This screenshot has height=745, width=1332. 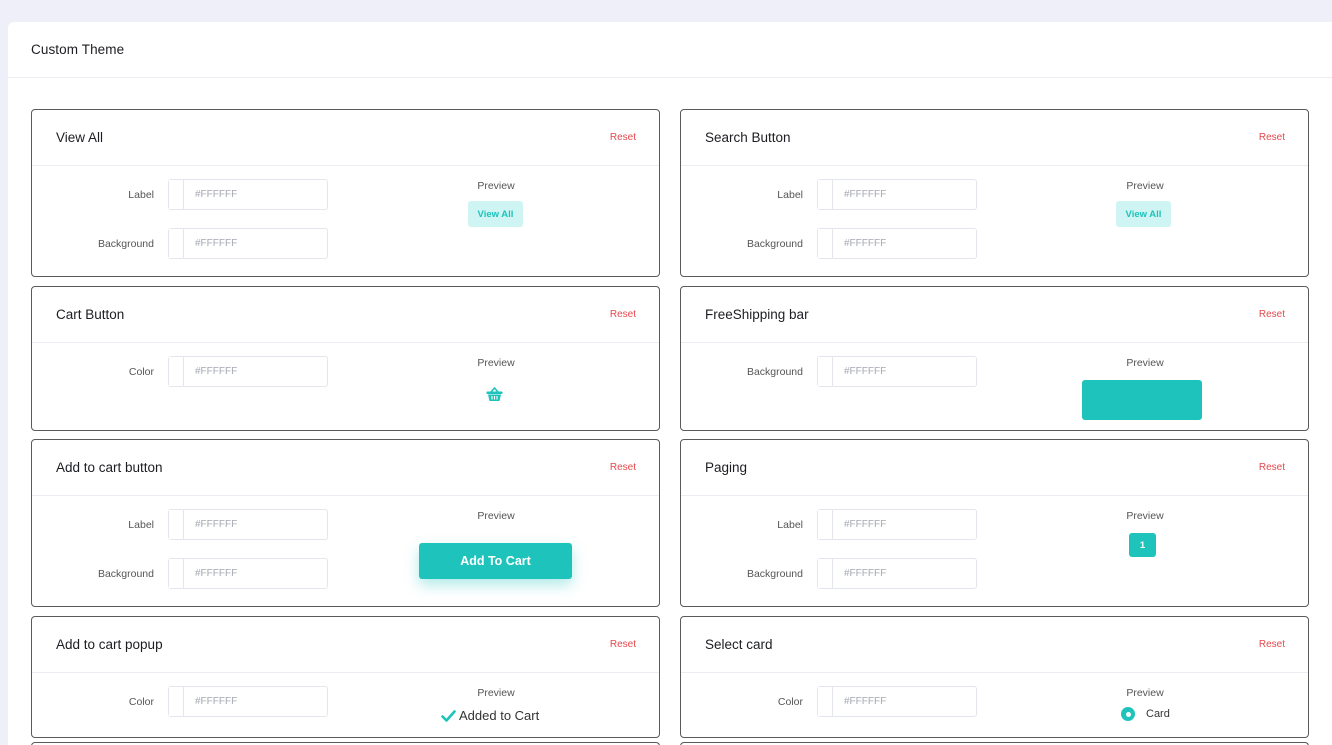 I want to click on card-title: View All, so click(x=80, y=137).